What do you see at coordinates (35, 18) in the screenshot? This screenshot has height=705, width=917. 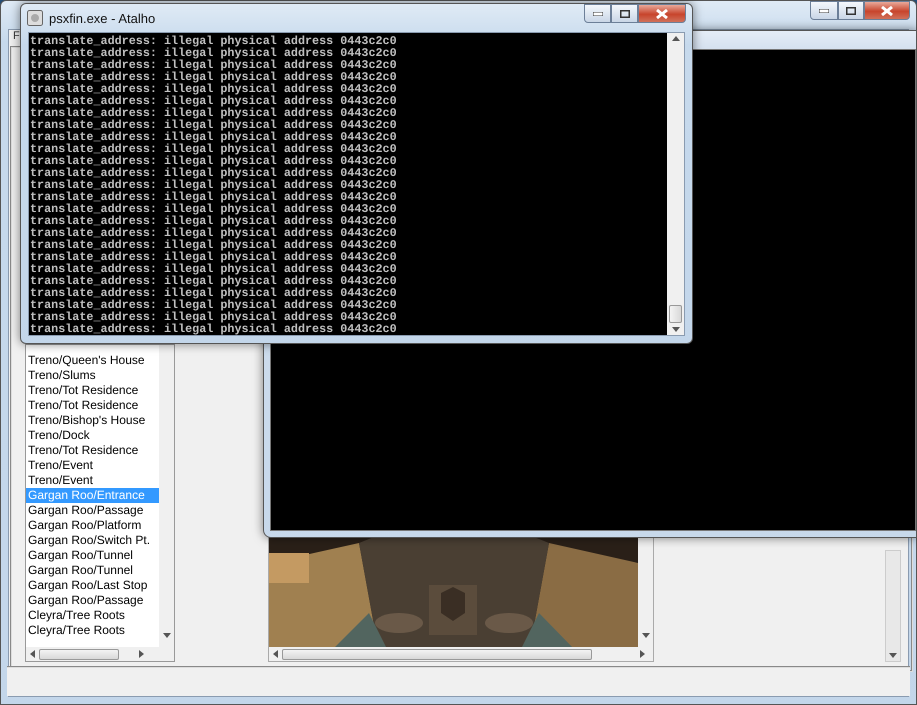 I see `console-icon` at bounding box center [35, 18].